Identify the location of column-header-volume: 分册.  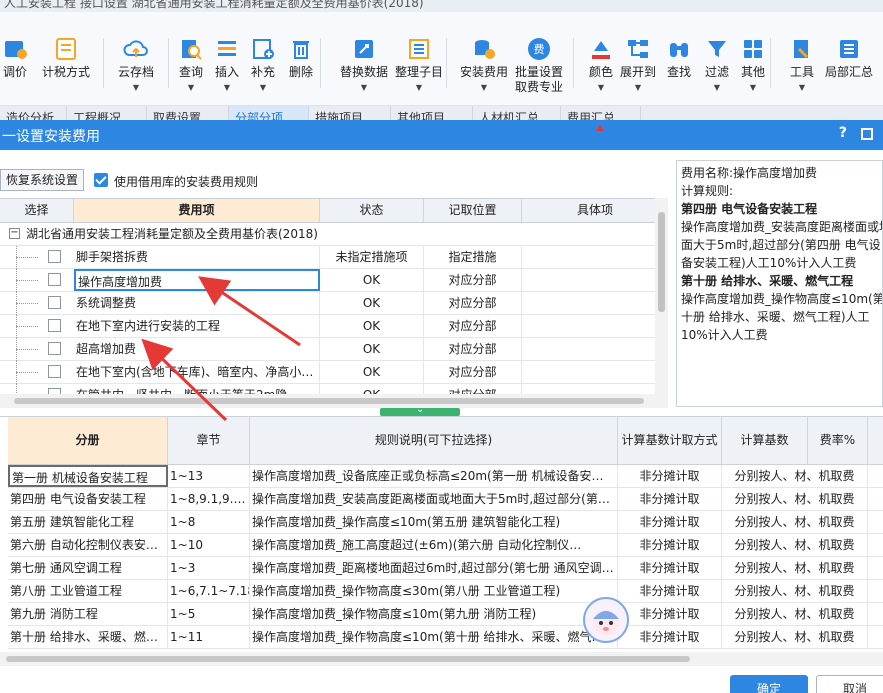
(88, 440).